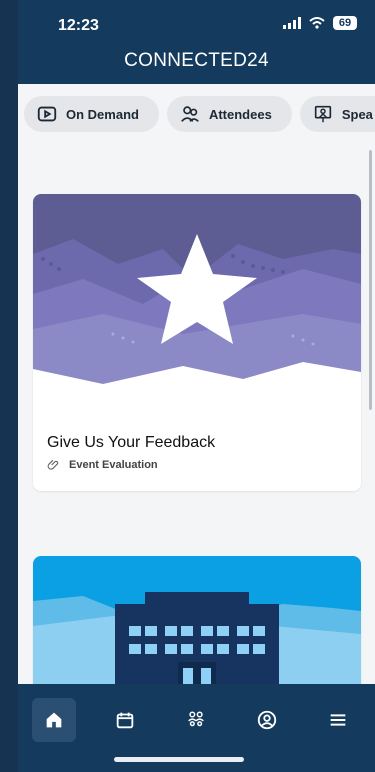  I want to click on building-banner-image, so click(197, 620).